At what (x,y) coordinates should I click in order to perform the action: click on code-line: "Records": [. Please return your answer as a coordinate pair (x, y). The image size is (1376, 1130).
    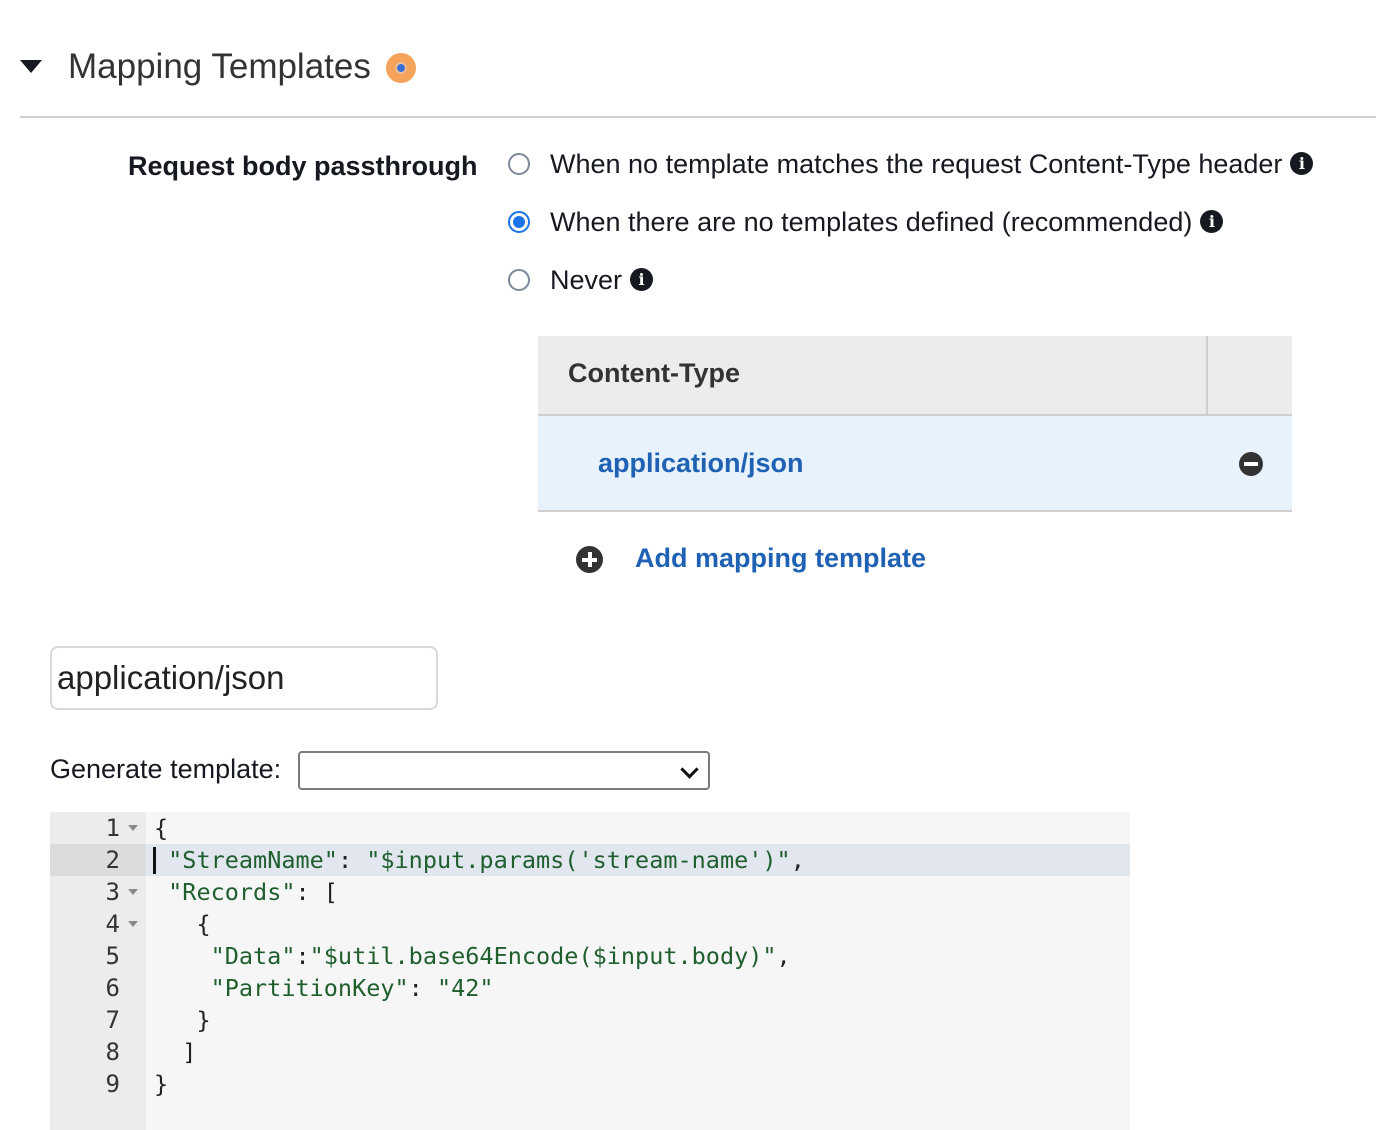
    Looking at the image, I should click on (246, 892).